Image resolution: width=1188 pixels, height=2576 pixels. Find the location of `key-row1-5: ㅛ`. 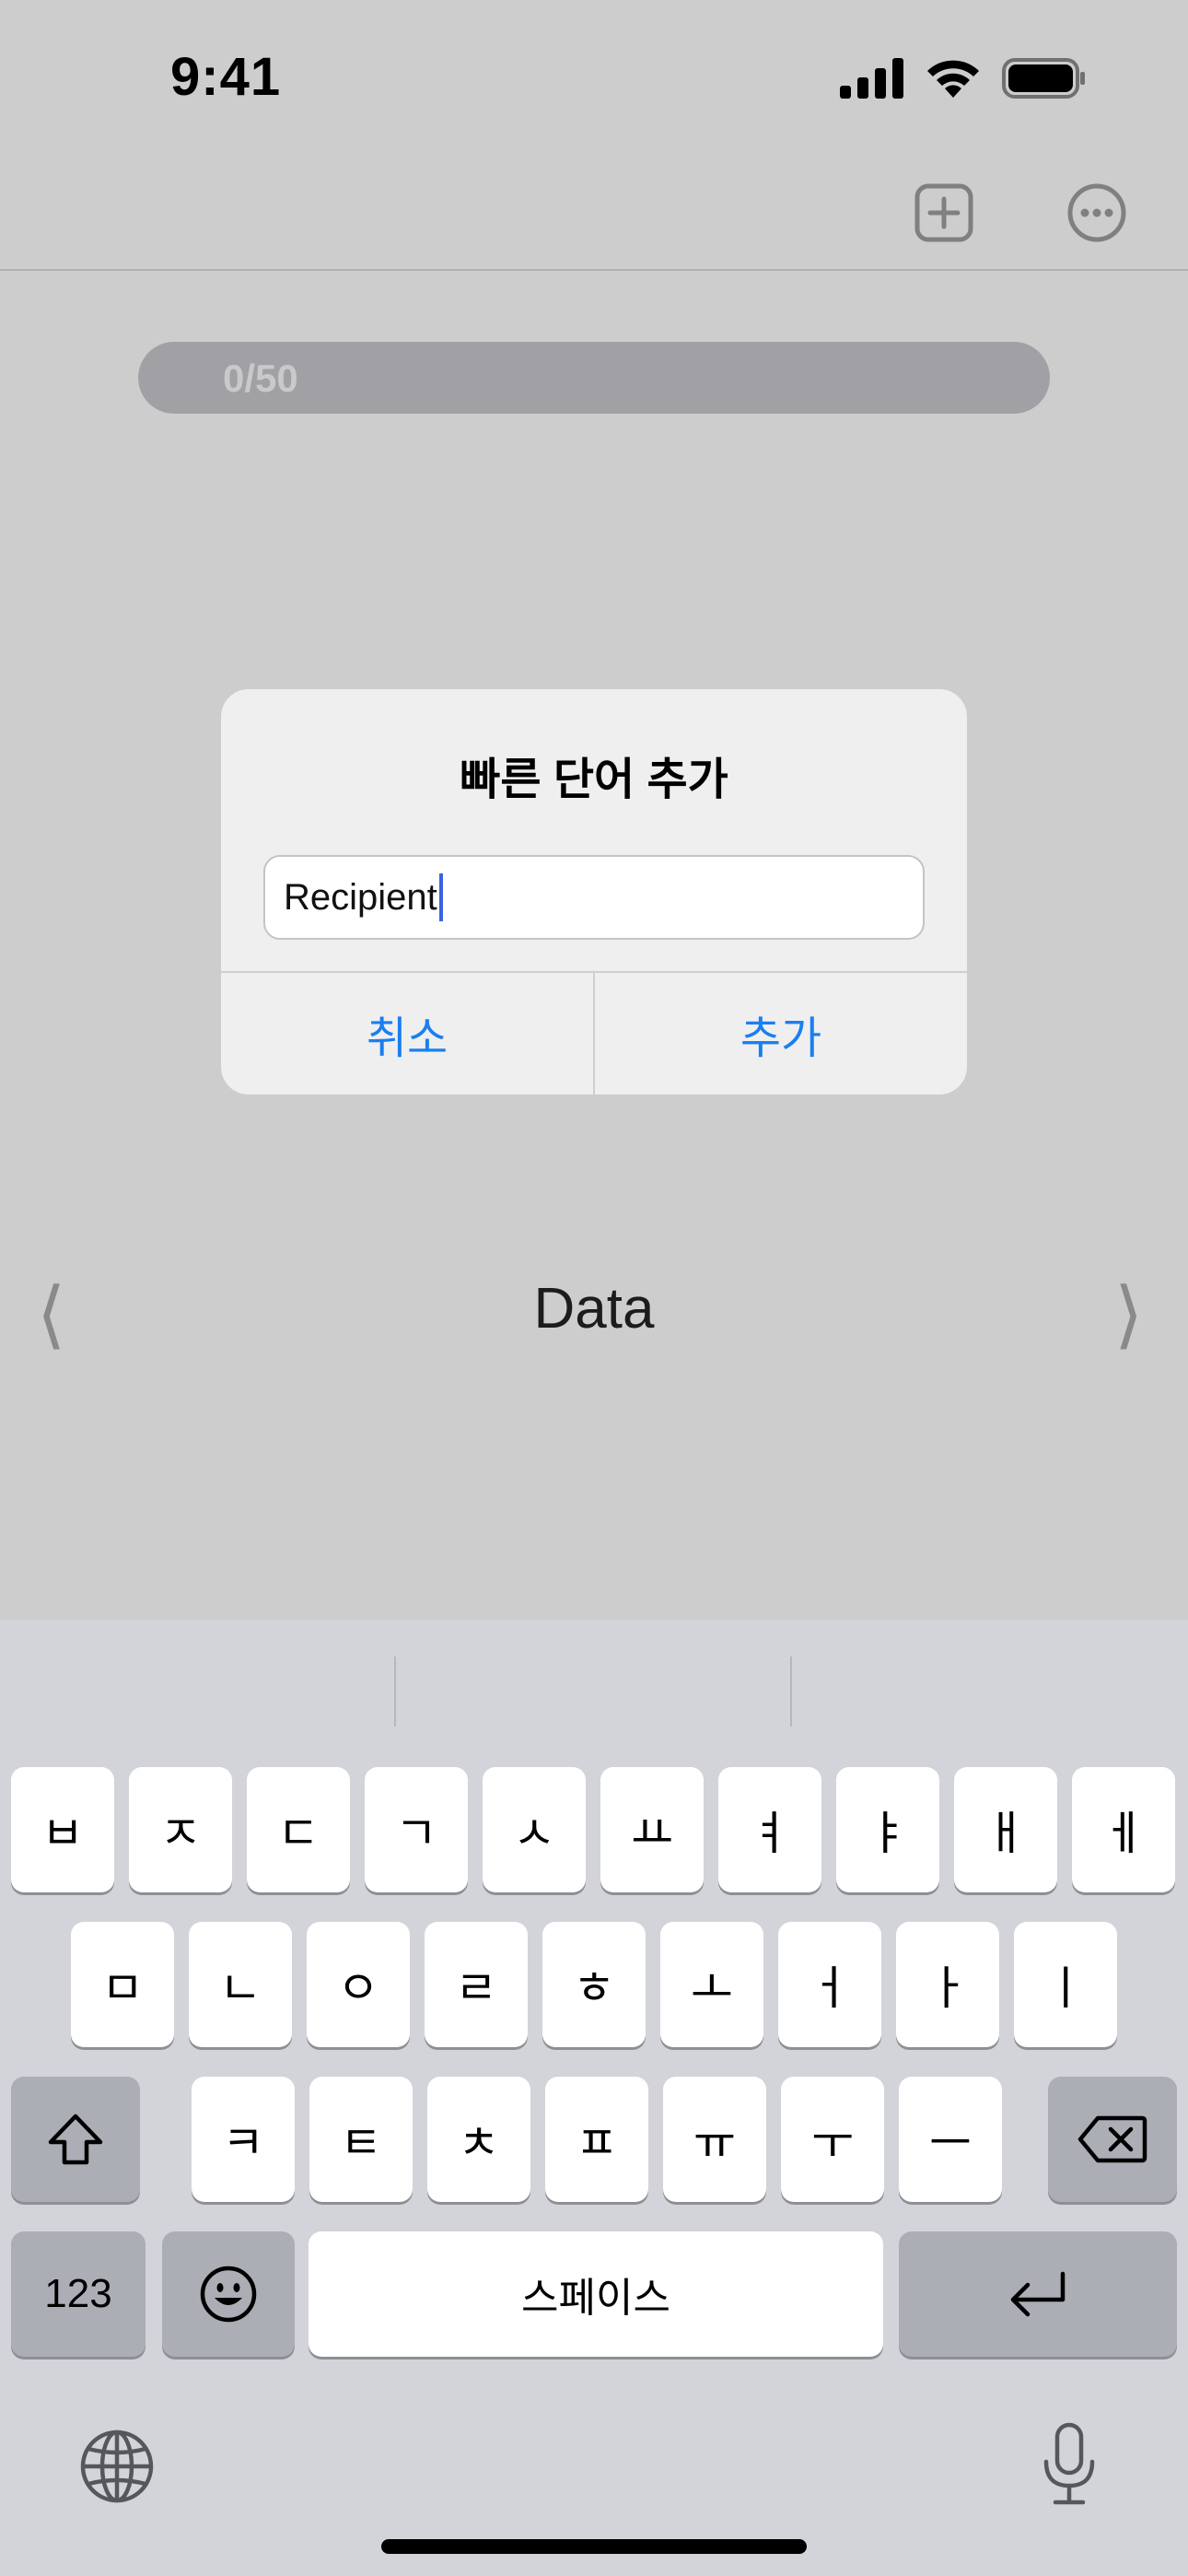

key-row1-5: ㅛ is located at coordinates (652, 1829).